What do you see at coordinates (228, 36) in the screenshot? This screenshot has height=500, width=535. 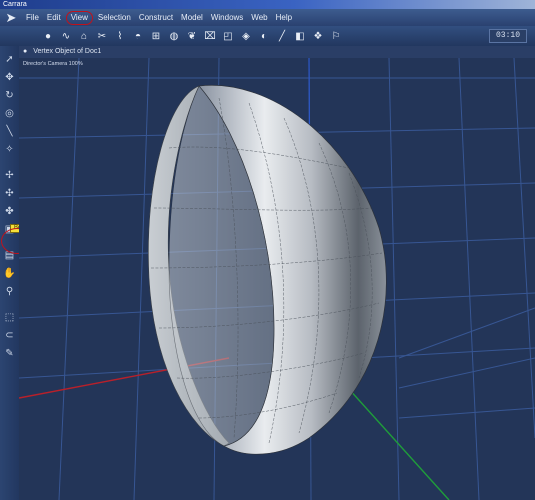 I see `box-icon: ◰` at bounding box center [228, 36].